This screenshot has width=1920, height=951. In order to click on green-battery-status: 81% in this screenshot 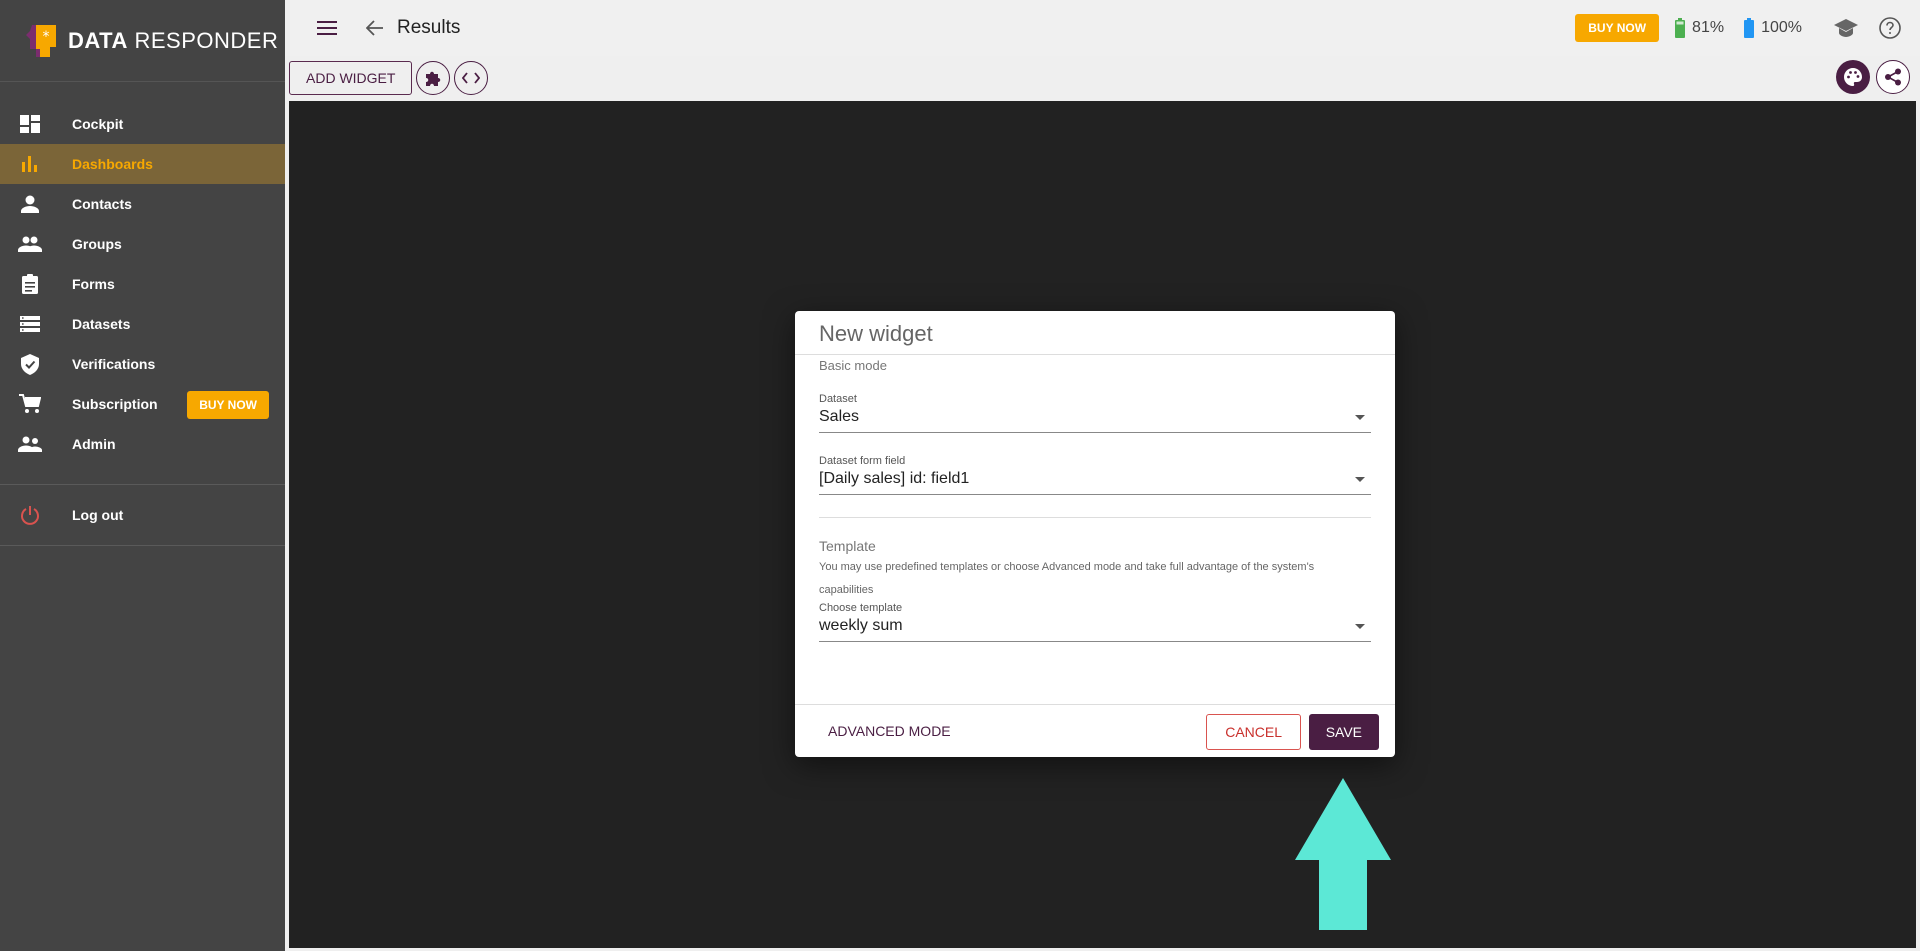, I will do `click(1699, 28)`.